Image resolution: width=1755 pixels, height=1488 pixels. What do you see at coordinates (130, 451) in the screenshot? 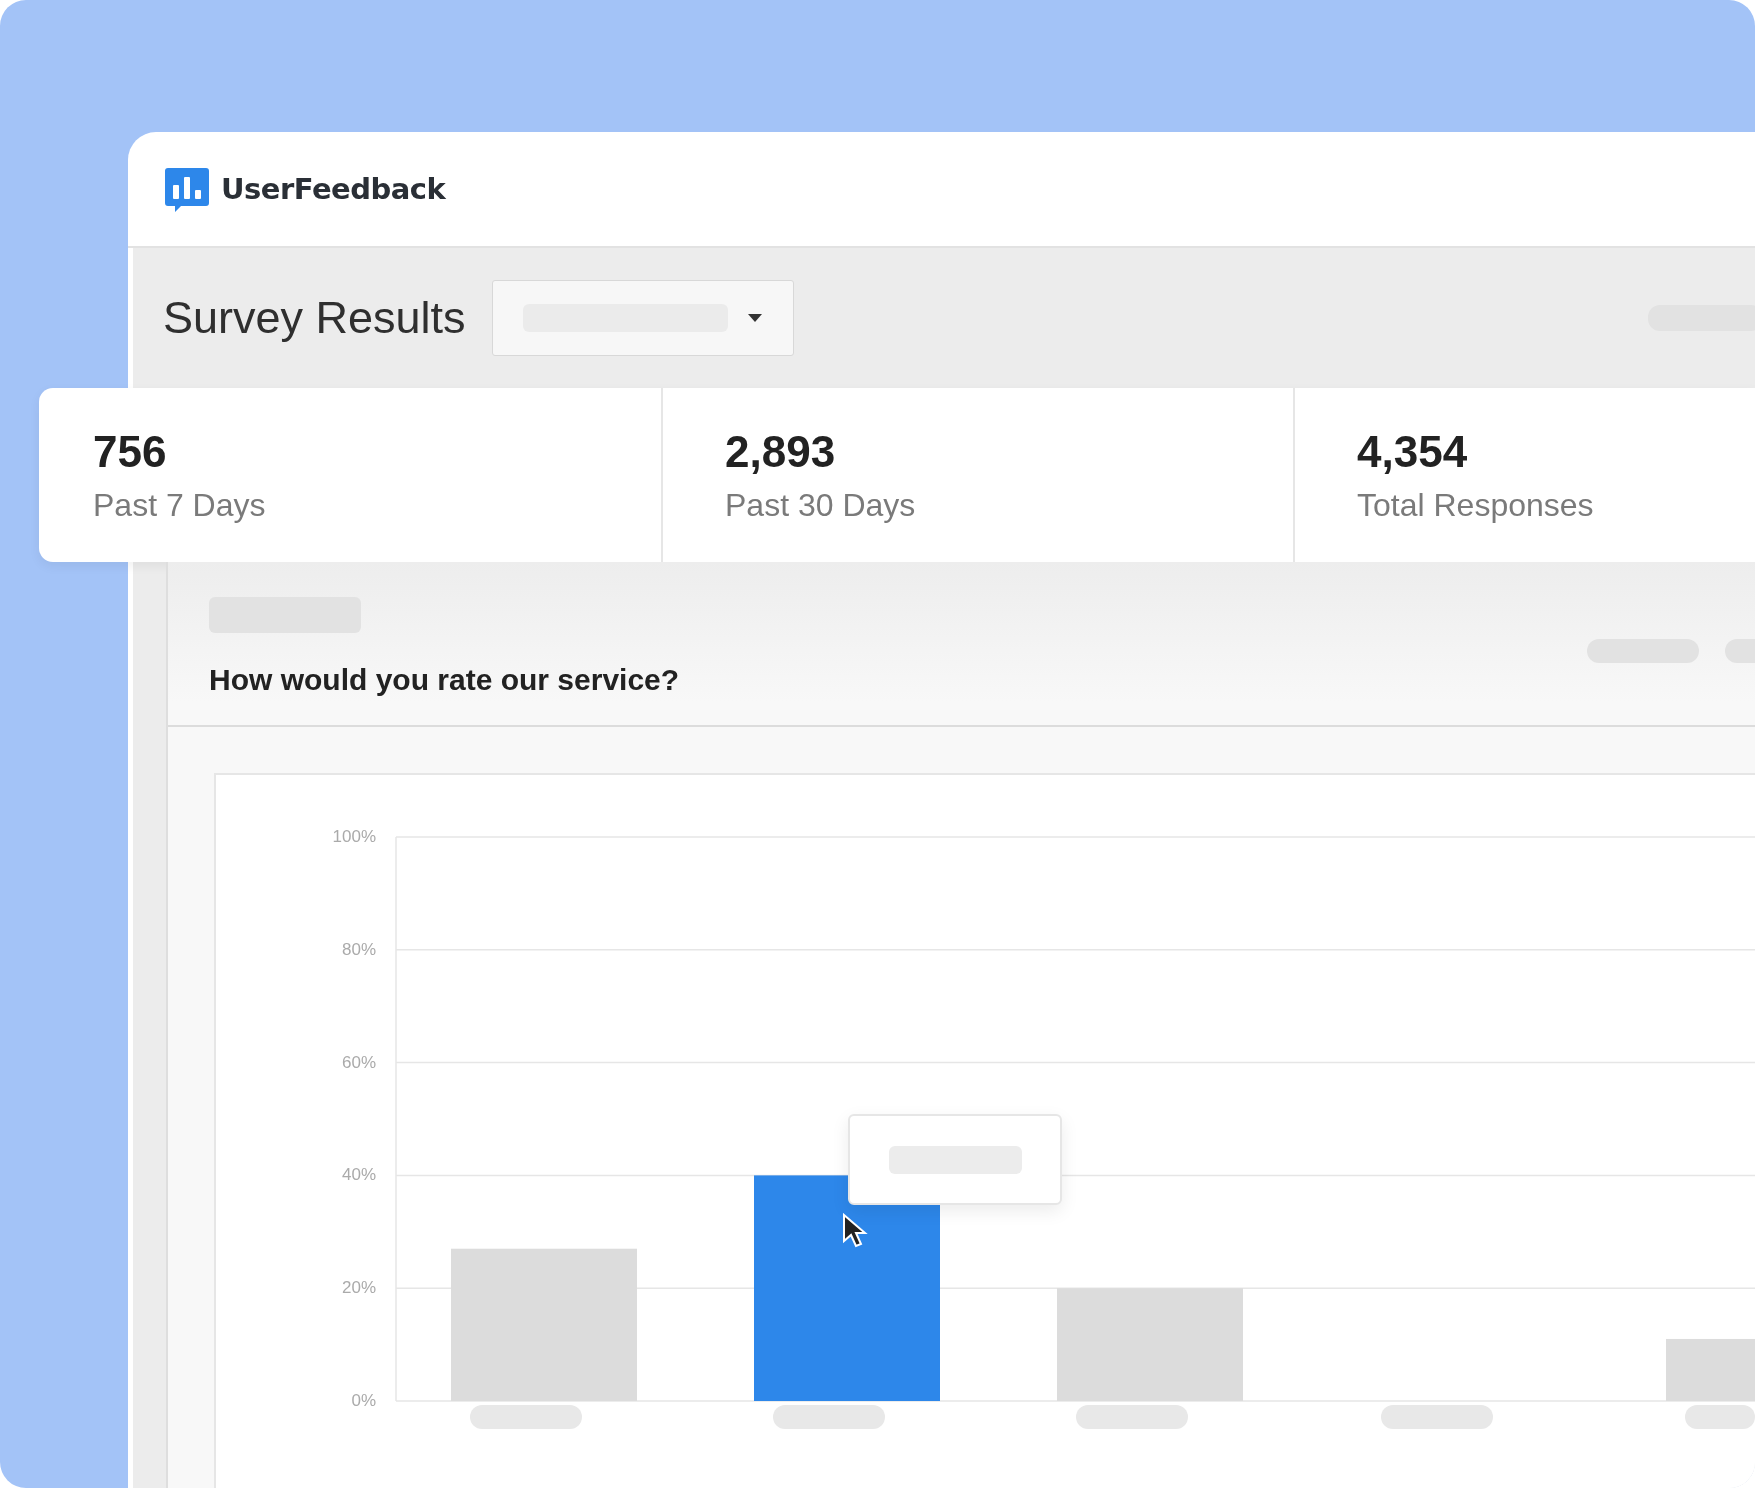
I see `stat-value: 756` at bounding box center [130, 451].